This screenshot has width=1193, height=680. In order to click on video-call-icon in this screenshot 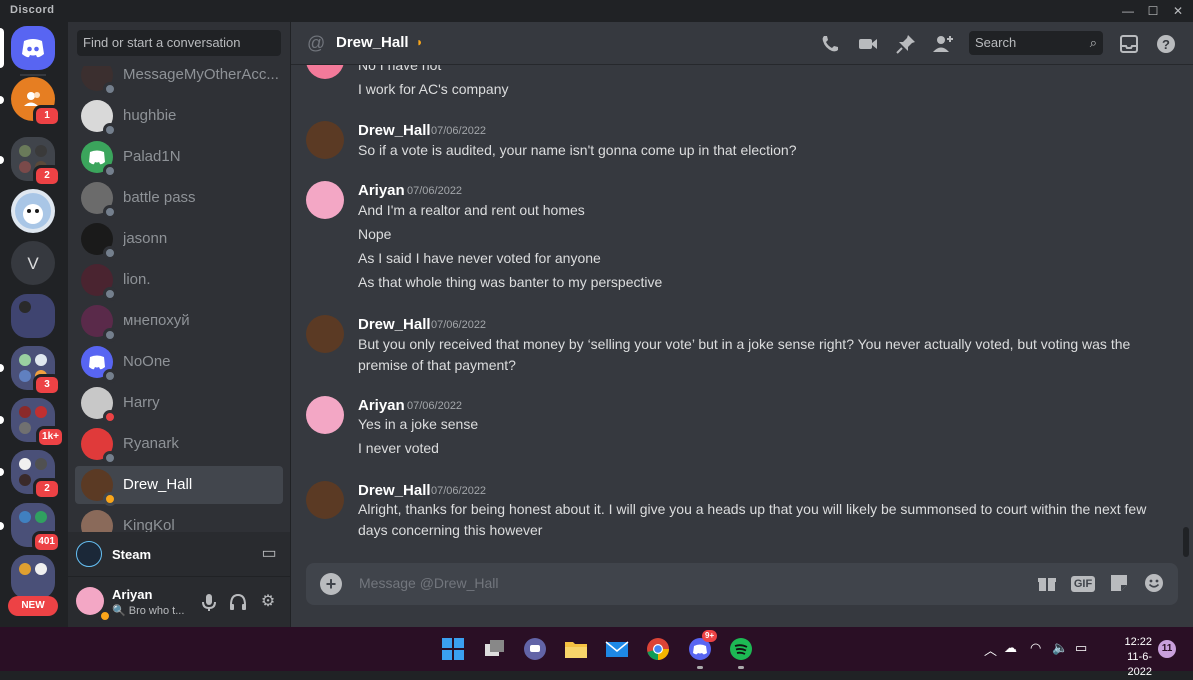, I will do `click(868, 44)`.